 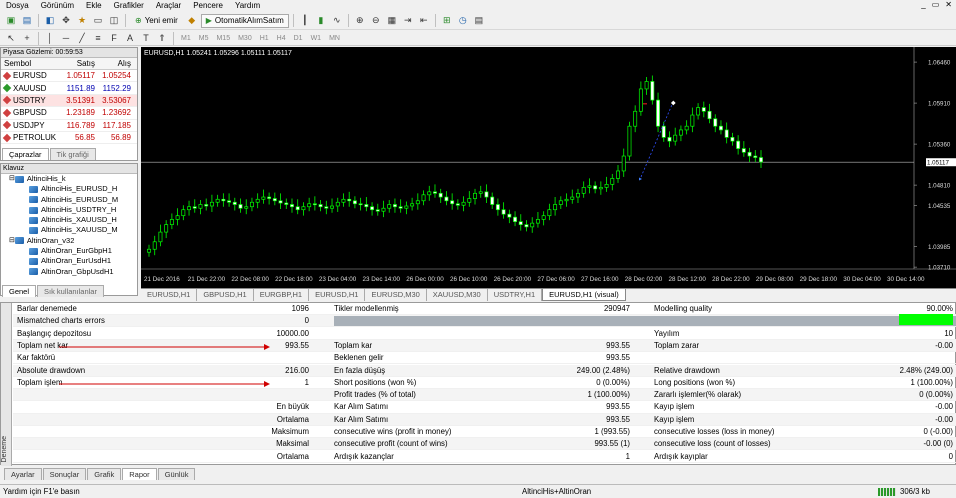 What do you see at coordinates (244, 20) in the screenshot?
I see `autotrading-button: ▶ OtomatikAlımSatım` at bounding box center [244, 20].